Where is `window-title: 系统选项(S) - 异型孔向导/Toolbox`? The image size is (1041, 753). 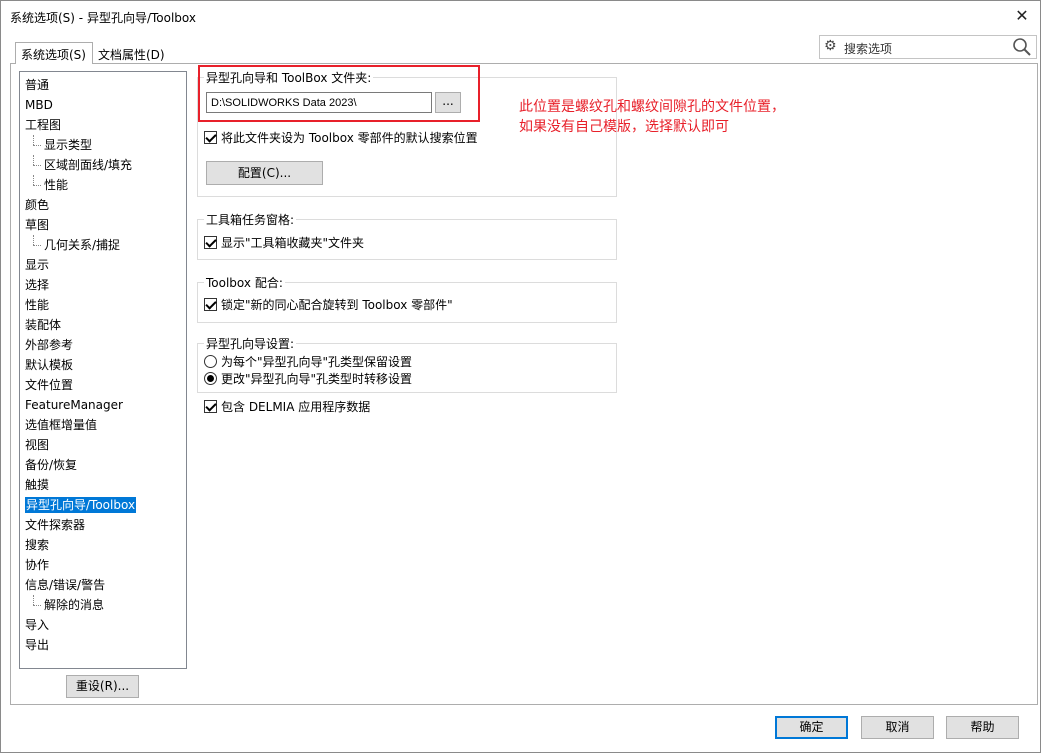 window-title: 系统选项(S) - 异型孔向导/Toolbox is located at coordinates (103, 18).